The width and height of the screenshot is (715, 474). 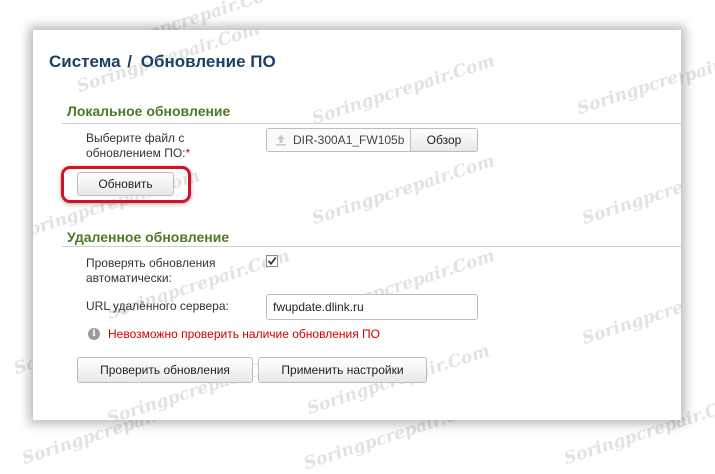 I want to click on page-title: Система / Обновление ПО, so click(x=162, y=62).